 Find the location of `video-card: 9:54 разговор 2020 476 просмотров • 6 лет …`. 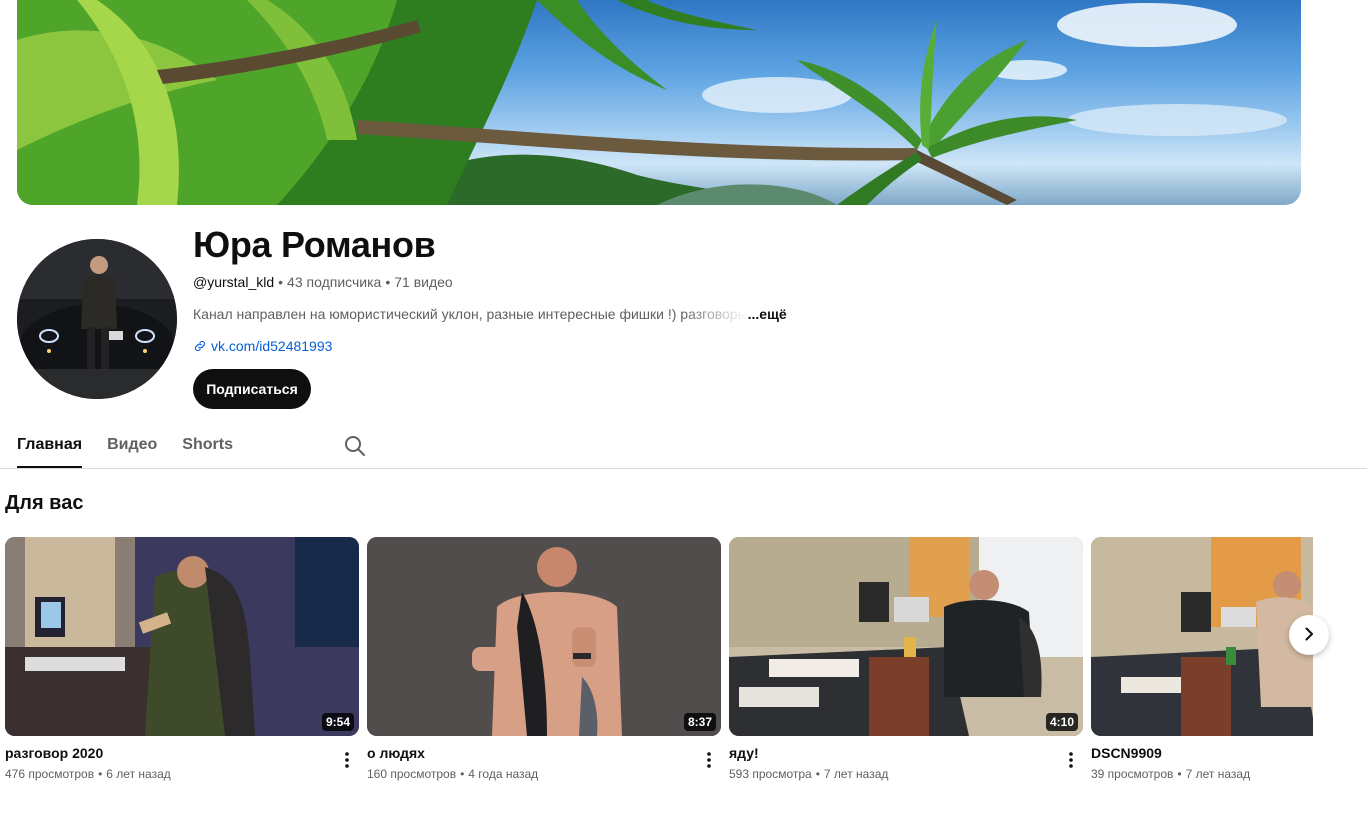

video-card: 9:54 разговор 2020 476 просмотров • 6 лет … is located at coordinates (182, 659).